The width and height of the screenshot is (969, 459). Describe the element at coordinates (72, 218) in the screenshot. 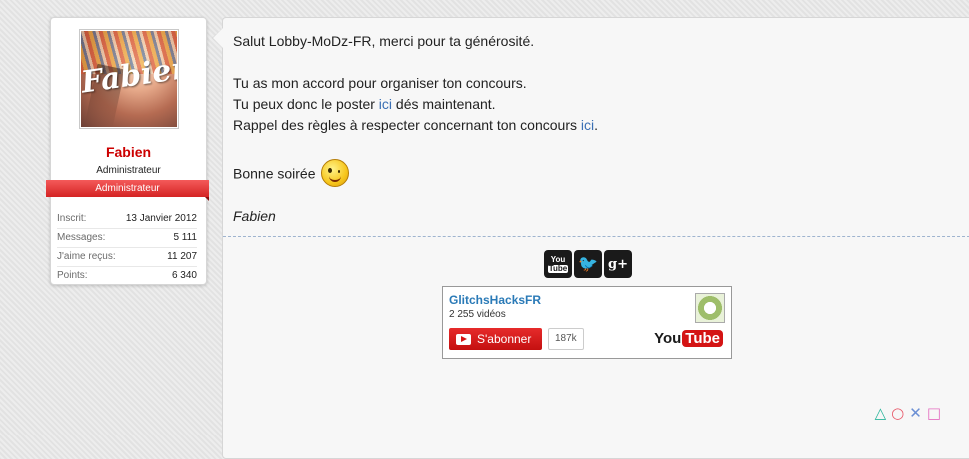

I see `stat-label: Inscrit:` at that location.